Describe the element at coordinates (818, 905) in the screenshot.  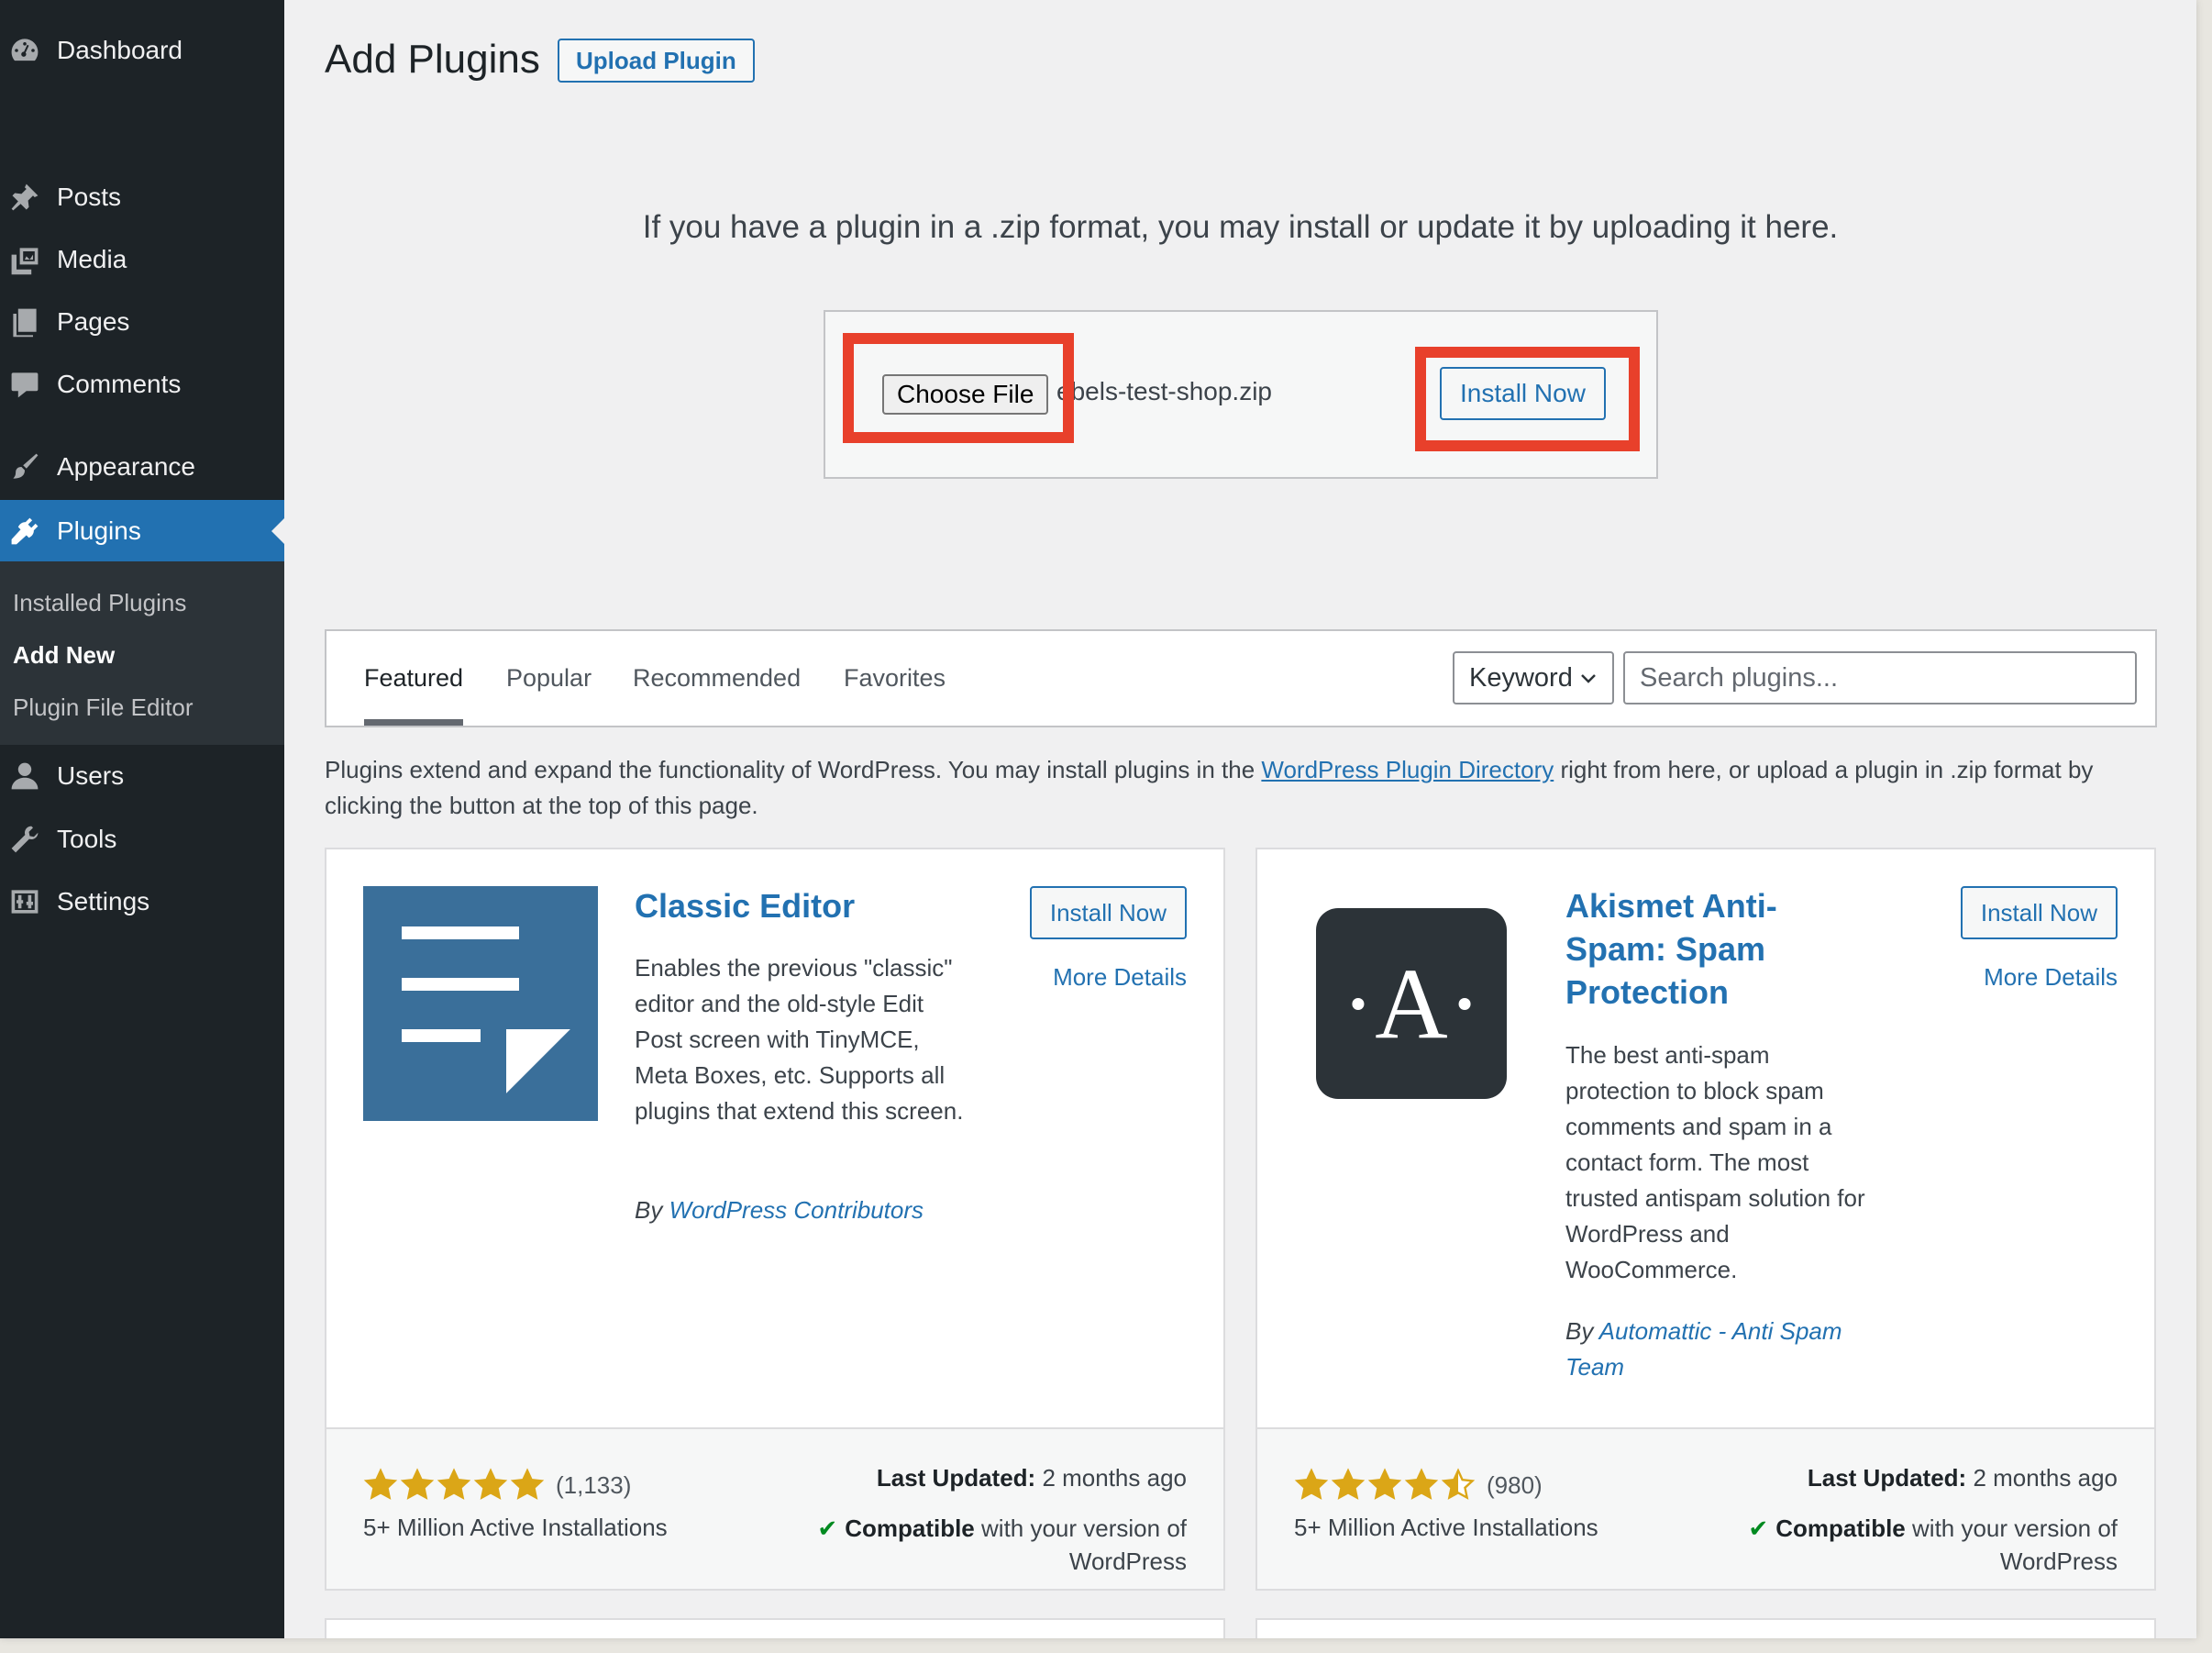
I see `plugin-name-link: Classic Editor` at that location.